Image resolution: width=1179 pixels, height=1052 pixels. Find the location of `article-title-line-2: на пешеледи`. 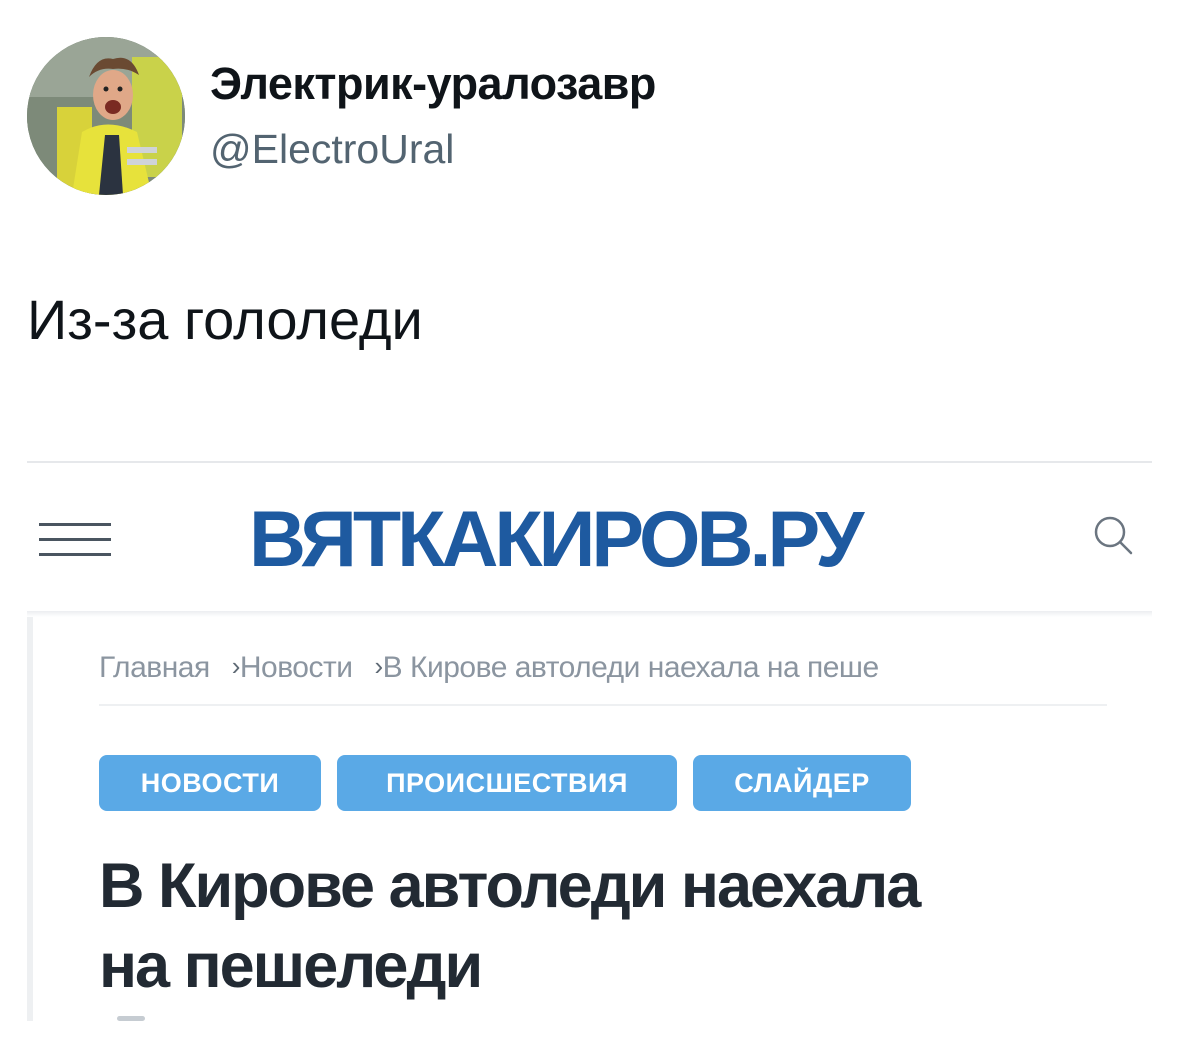

article-title-line-2: на пешеледи is located at coordinates (291, 966).